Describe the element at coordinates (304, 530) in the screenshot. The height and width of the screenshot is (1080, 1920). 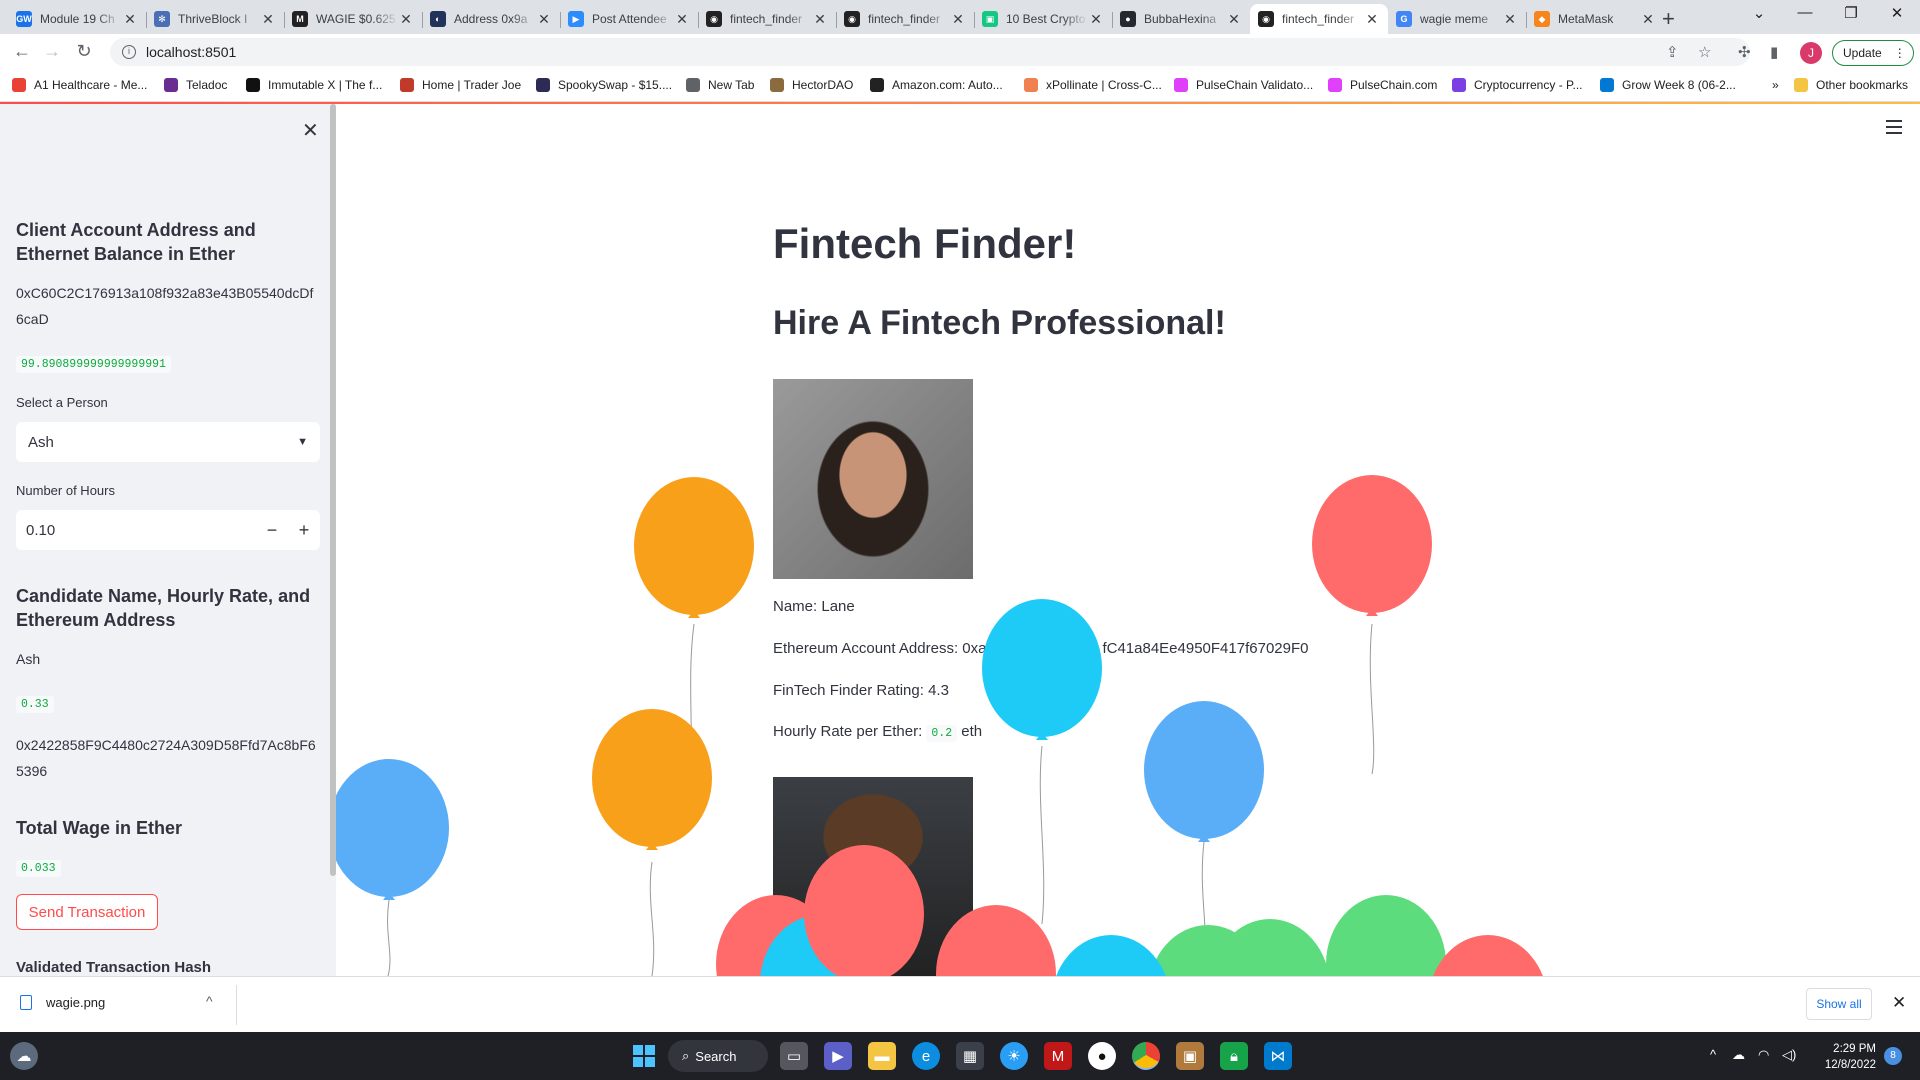
I see `increment-button: +` at that location.